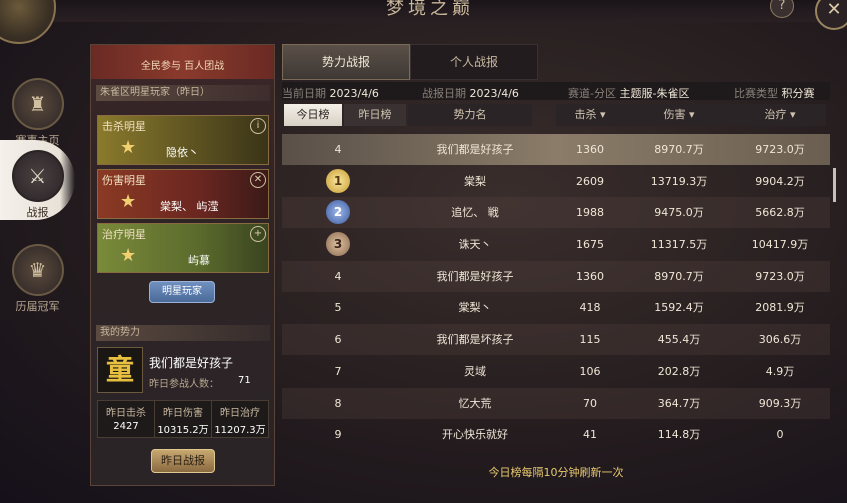 Image resolution: width=847 pixels, height=503 pixels. I want to click on table-row: 2 追忆、 戦 1988 9475.0万 5662.8万, so click(556, 213).